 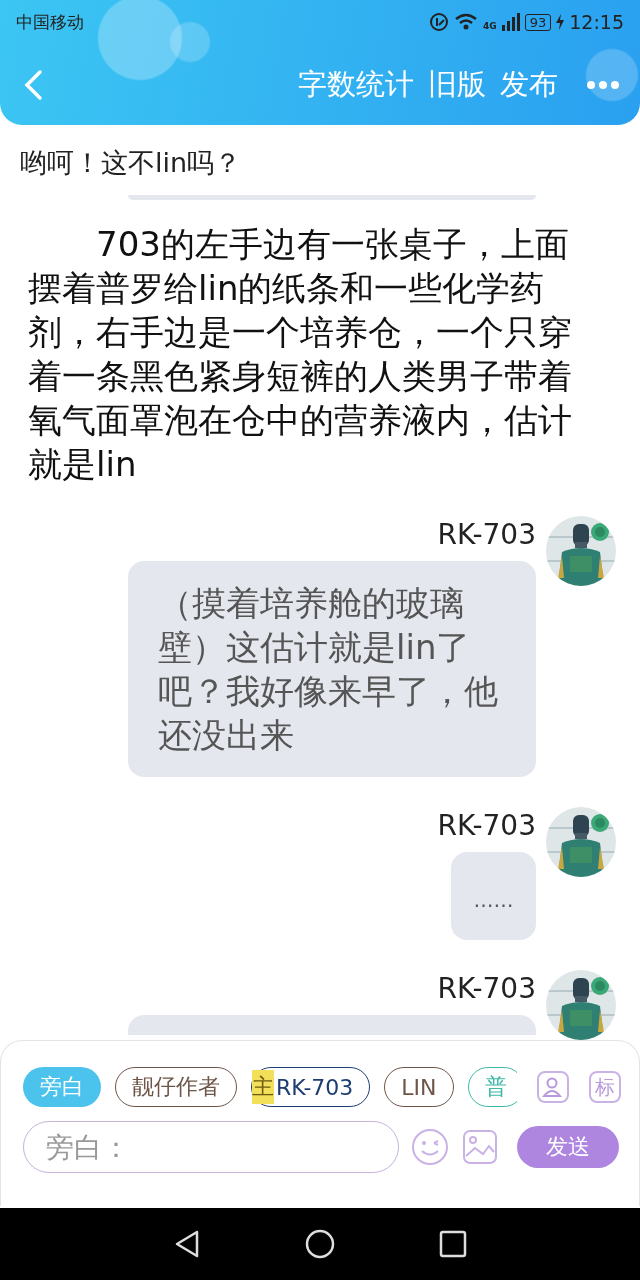 I want to click on narration-text: 哟呵！这不lin吗？, so click(x=131, y=163).